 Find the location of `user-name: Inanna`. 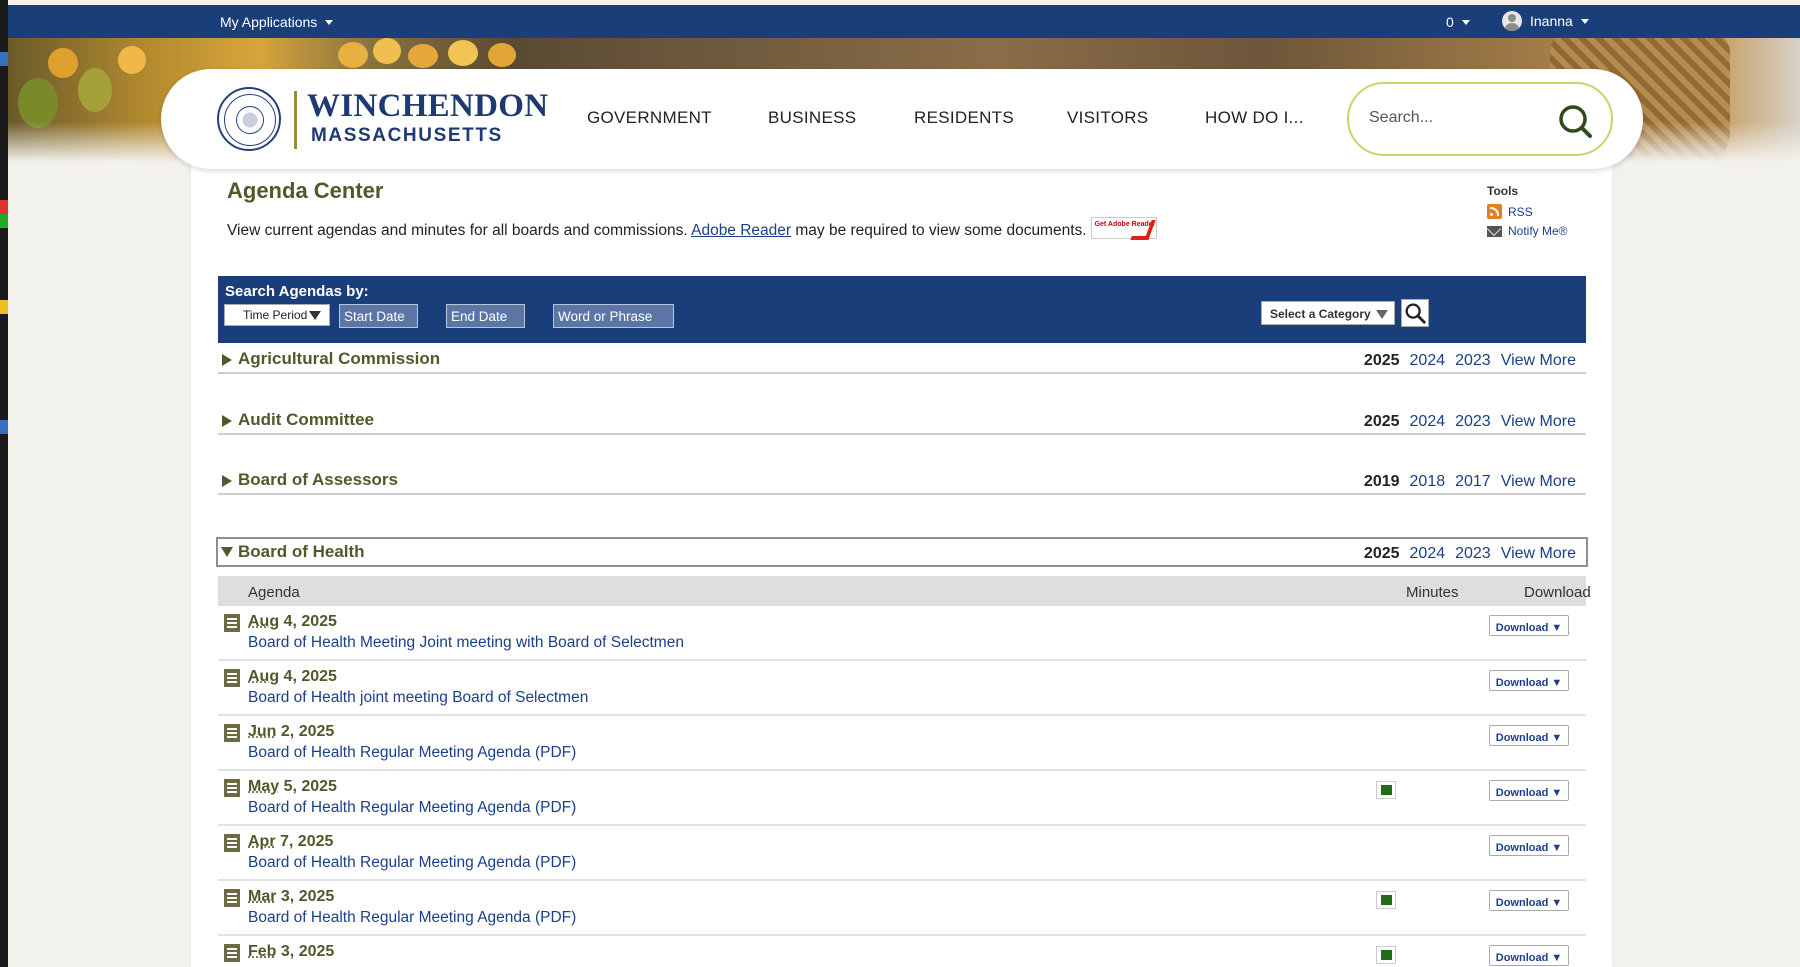

user-name: Inanna is located at coordinates (1551, 21).